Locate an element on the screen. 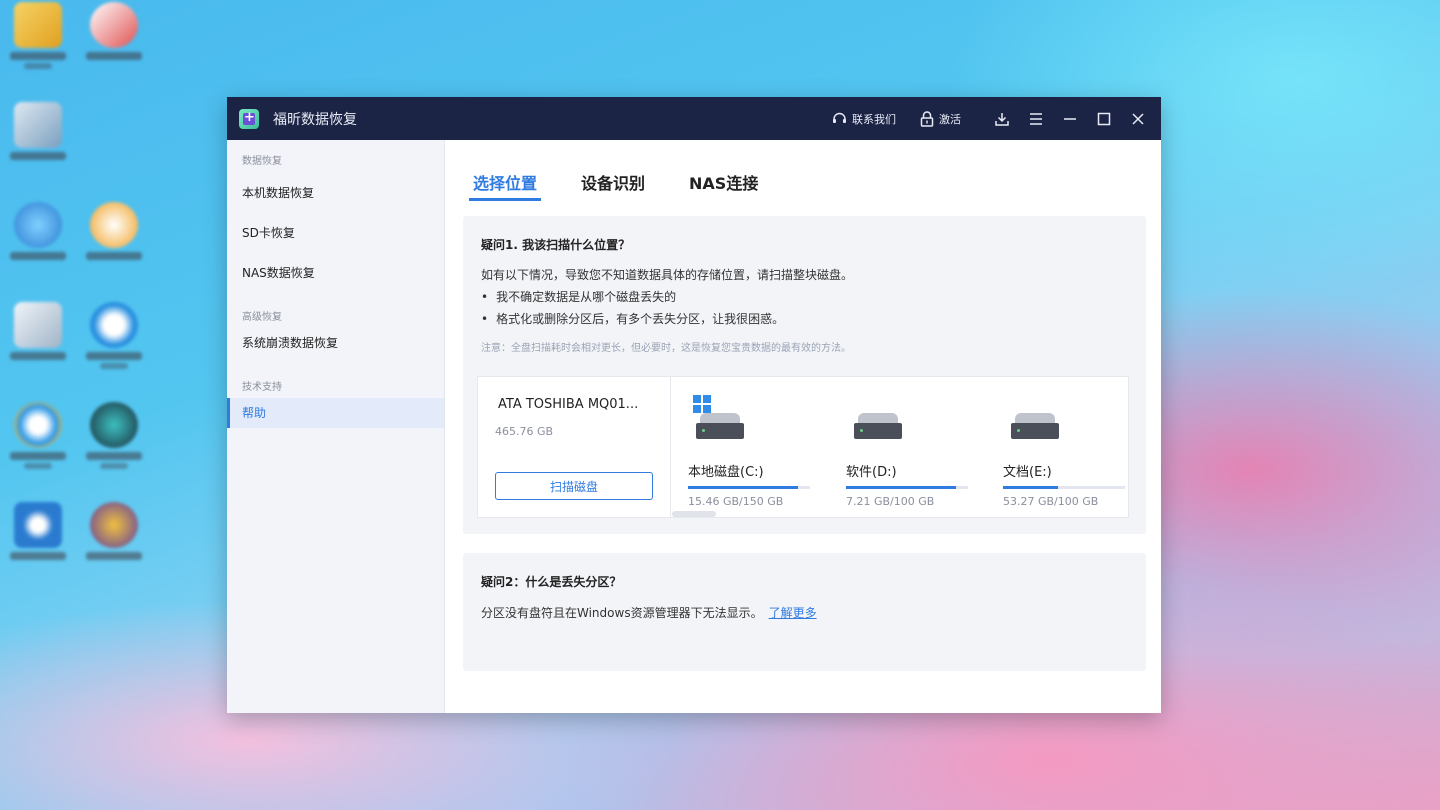  horizontal-scrollbar is located at coordinates (694, 514).